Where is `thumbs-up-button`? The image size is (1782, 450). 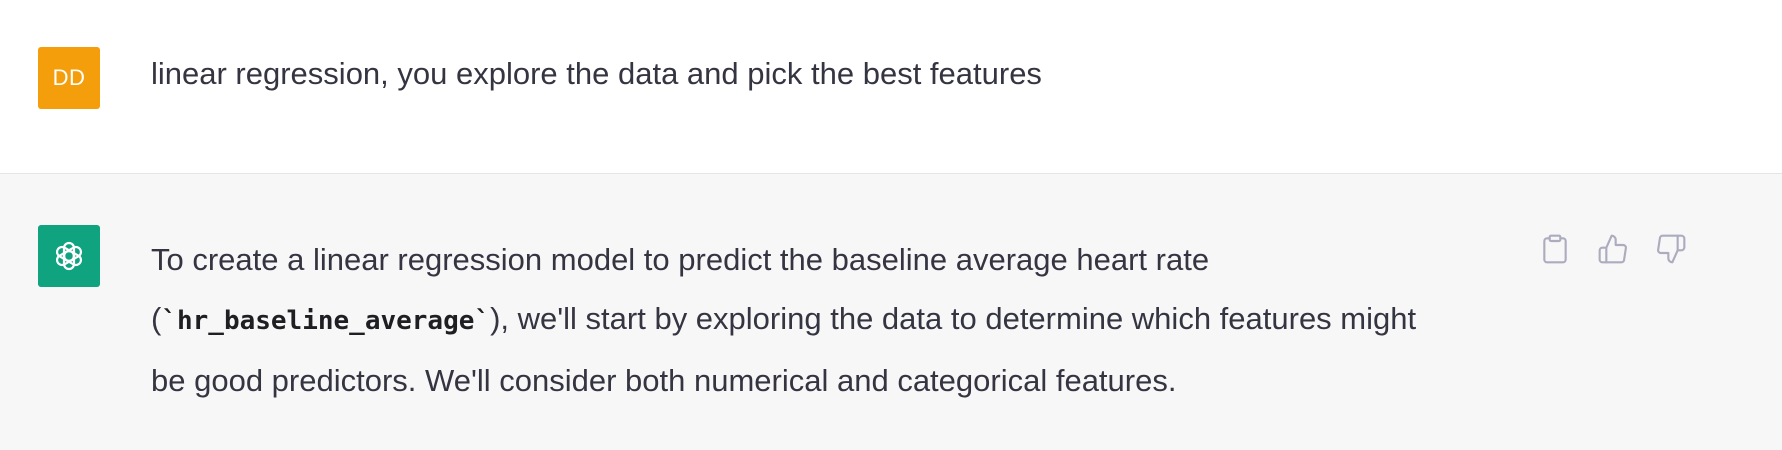 thumbs-up-button is located at coordinates (1613, 249).